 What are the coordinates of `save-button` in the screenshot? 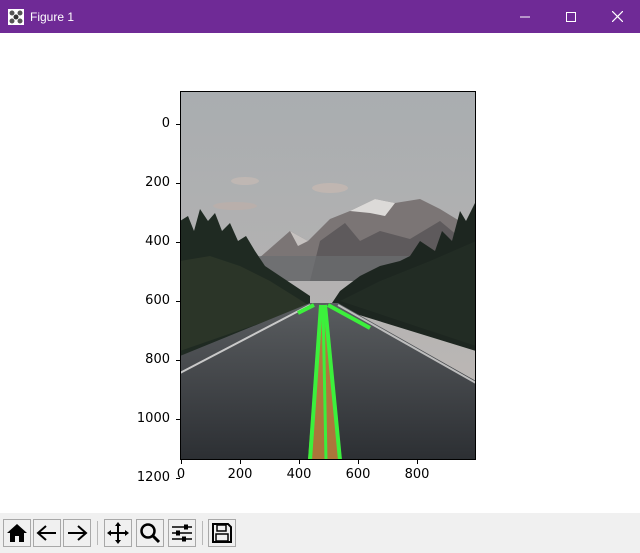 It's located at (222, 533).